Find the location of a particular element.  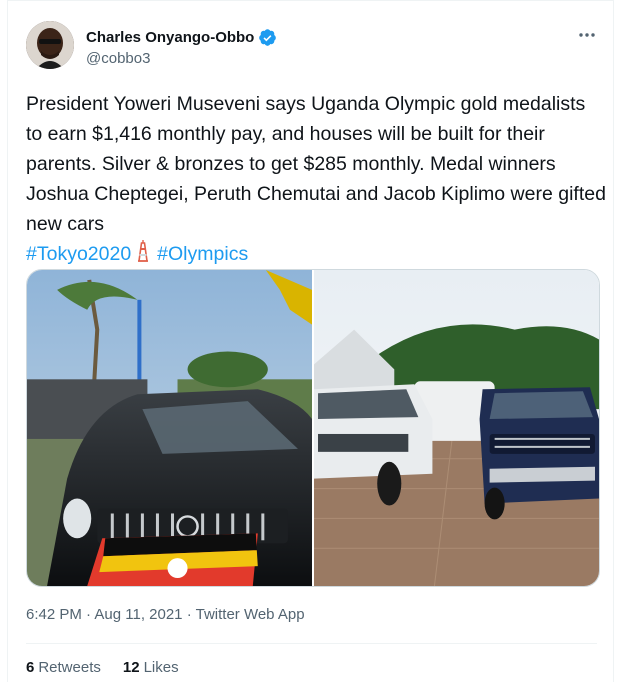

author-display-name: Charles Onyango-Obbo is located at coordinates (170, 37).